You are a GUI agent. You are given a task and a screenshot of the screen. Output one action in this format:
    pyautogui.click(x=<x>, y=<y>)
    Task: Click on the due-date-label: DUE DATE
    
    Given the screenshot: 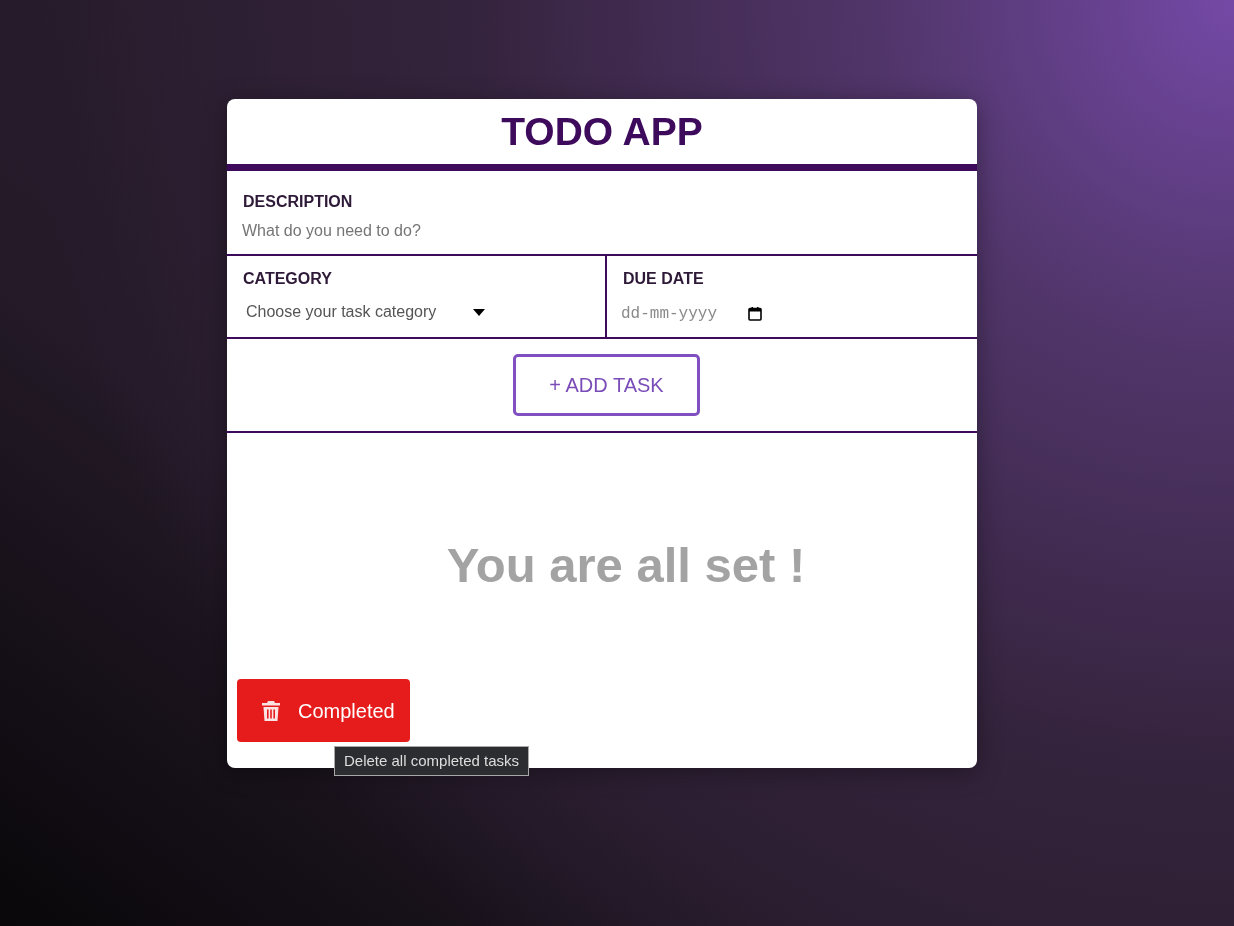 What is the action you would take?
    pyautogui.click(x=663, y=279)
    